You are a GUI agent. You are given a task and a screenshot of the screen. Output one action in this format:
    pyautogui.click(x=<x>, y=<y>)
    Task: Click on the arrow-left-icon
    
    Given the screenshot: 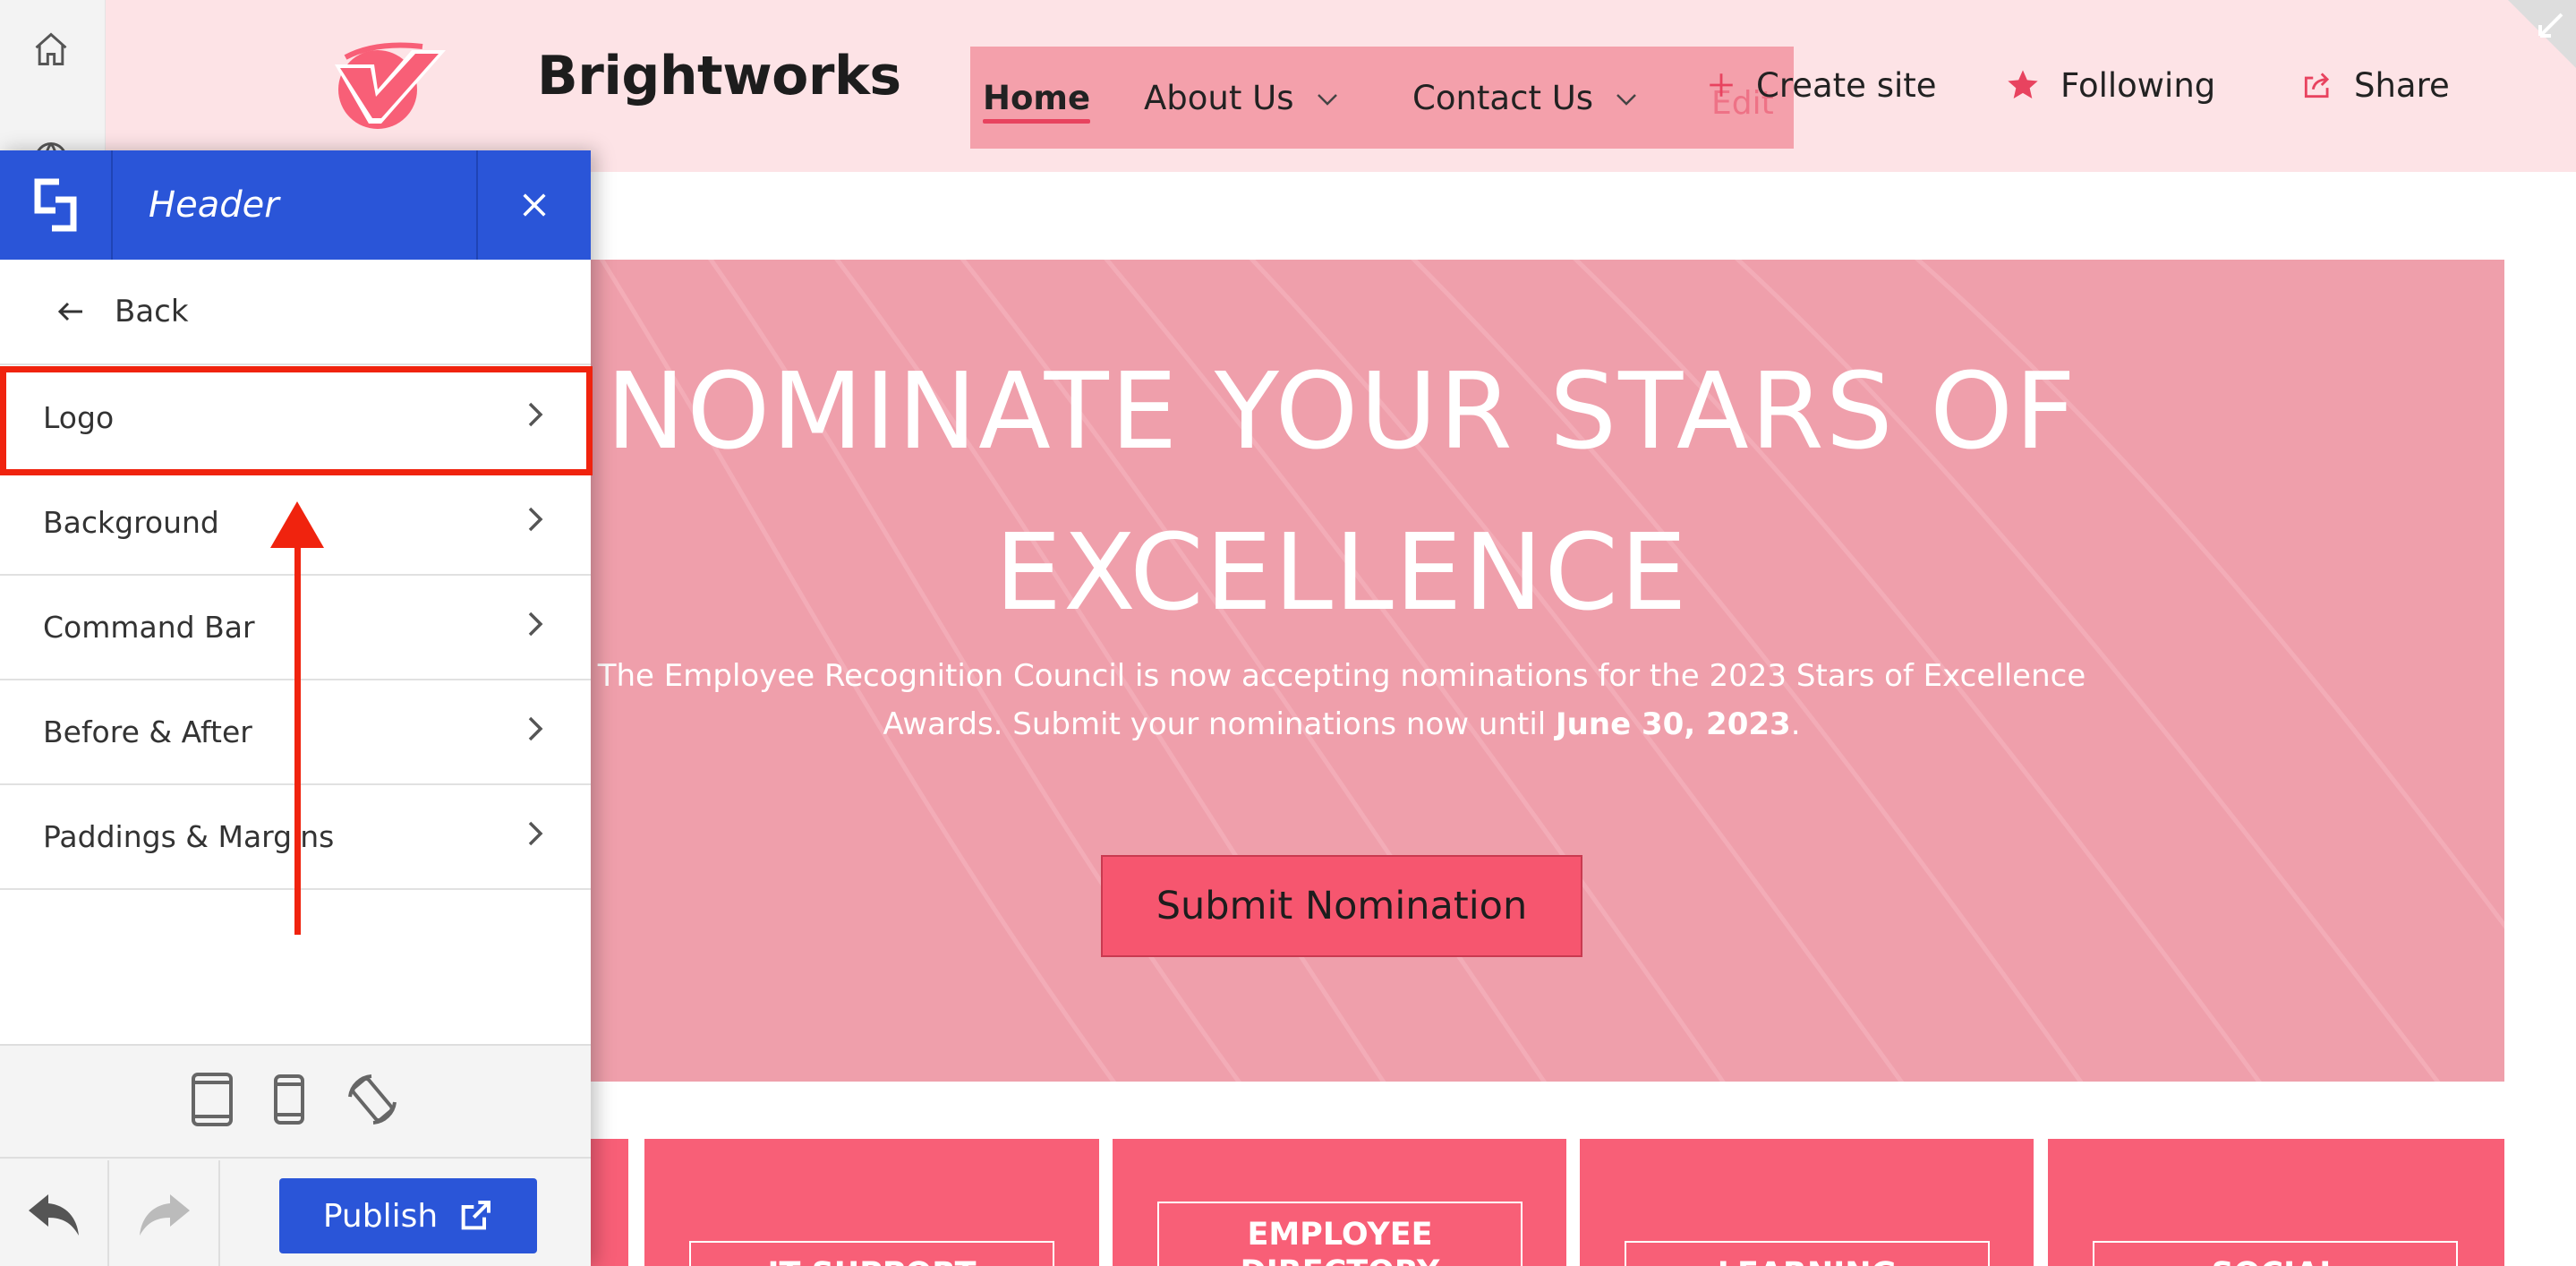 What is the action you would take?
    pyautogui.click(x=70, y=312)
    